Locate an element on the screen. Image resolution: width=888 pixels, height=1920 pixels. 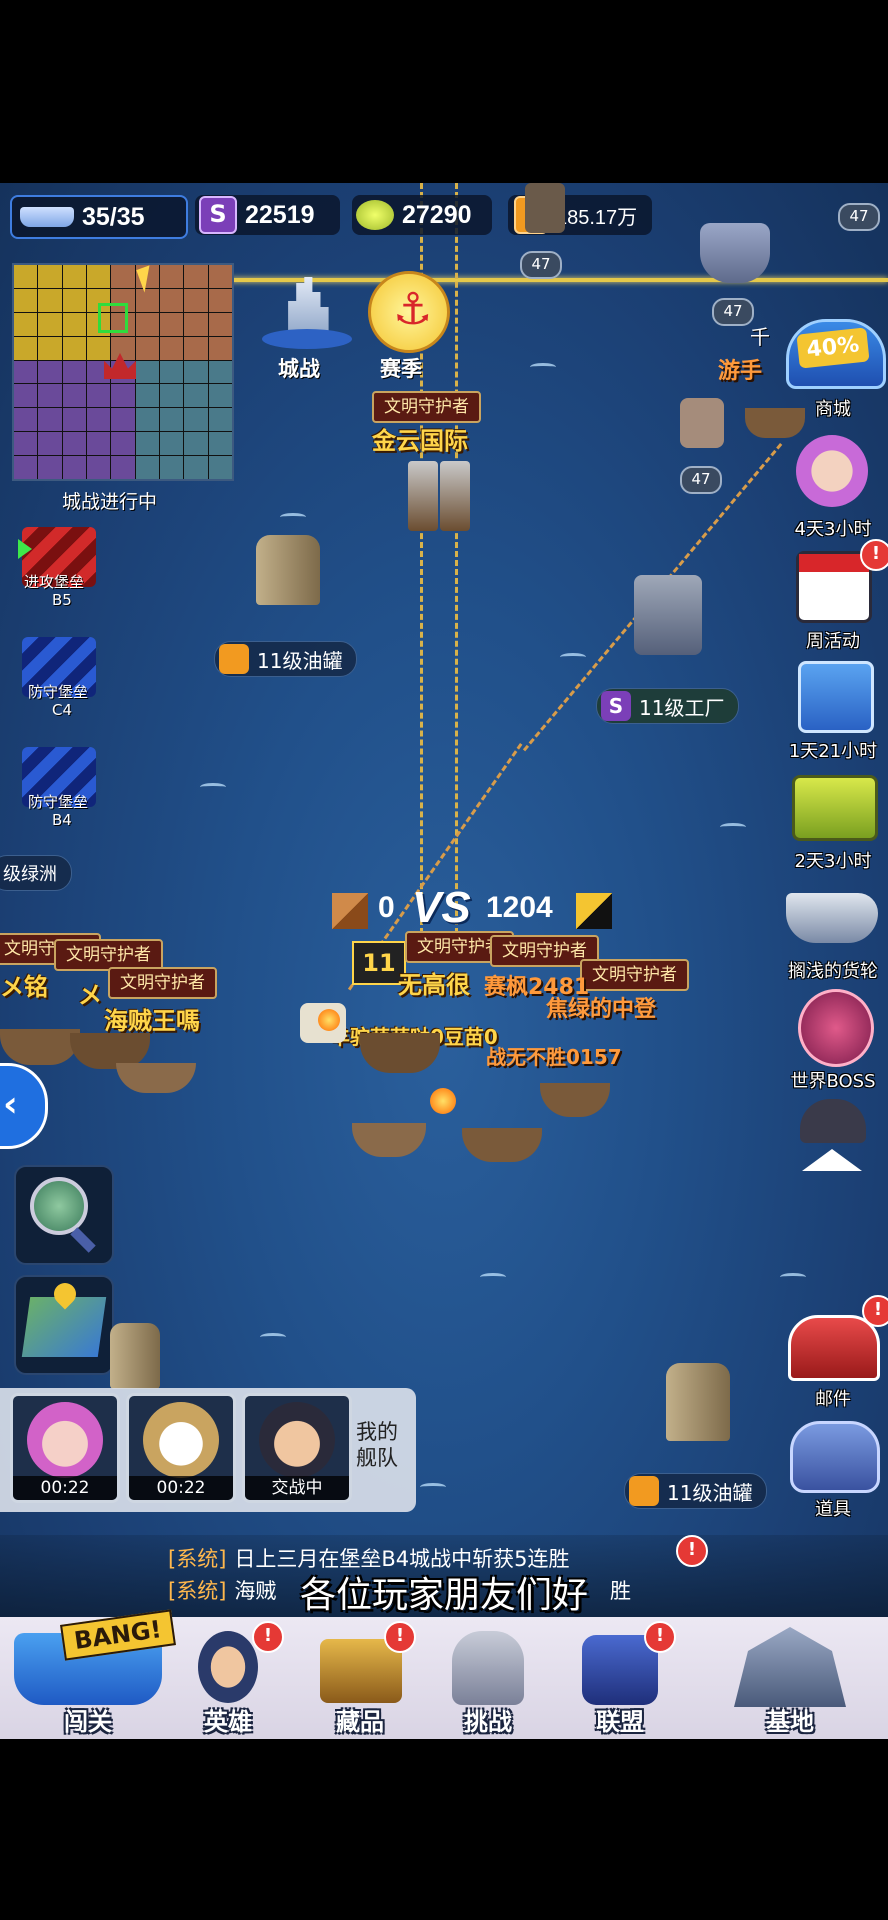
oasis-tag: 级绿洲 is located at coordinates (36, 873).